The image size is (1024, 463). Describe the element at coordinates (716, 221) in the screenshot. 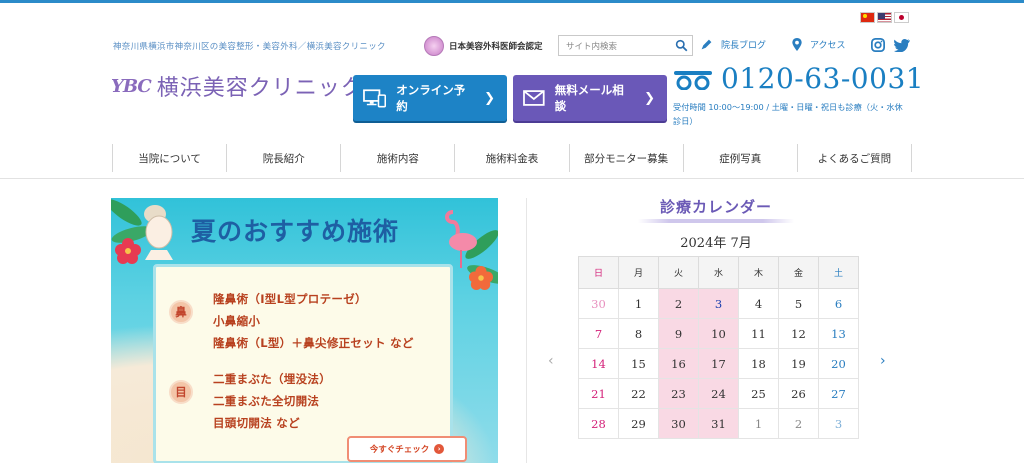

I see `calendar-title-underline` at that location.